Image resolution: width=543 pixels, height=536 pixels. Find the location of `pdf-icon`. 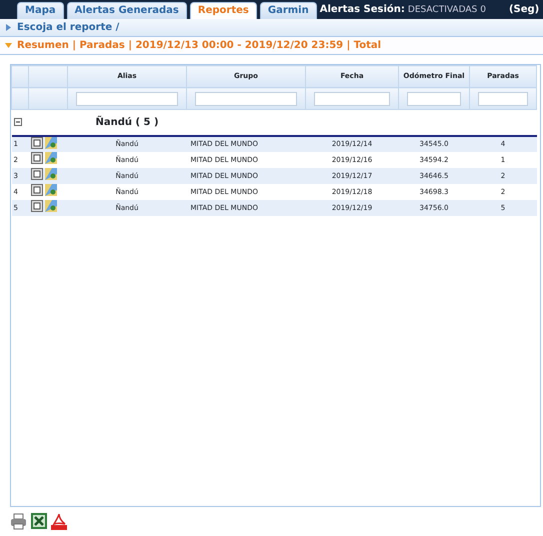

pdf-icon is located at coordinates (59, 521).